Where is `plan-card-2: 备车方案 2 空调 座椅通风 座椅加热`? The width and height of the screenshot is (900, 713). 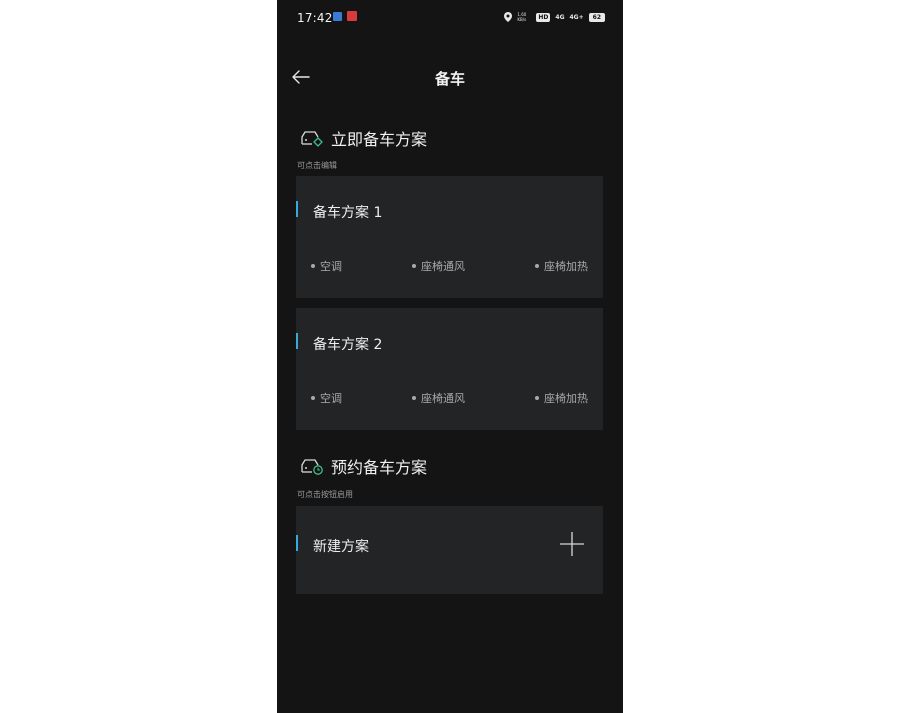 plan-card-2: 备车方案 2 空调 座椅通风 座椅加热 is located at coordinates (449, 369).